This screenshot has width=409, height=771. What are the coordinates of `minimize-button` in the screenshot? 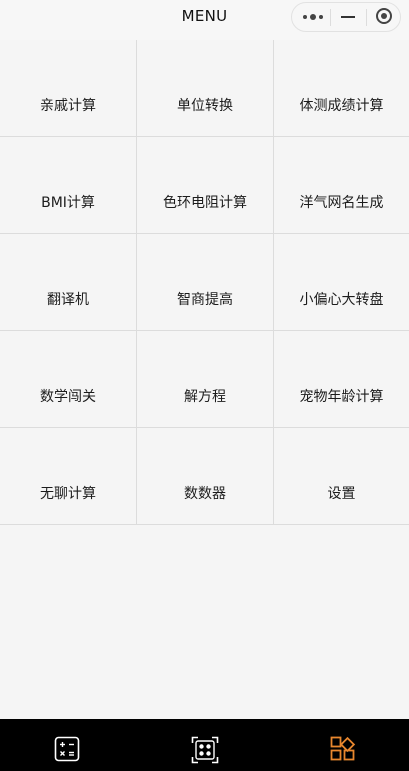 It's located at (348, 17).